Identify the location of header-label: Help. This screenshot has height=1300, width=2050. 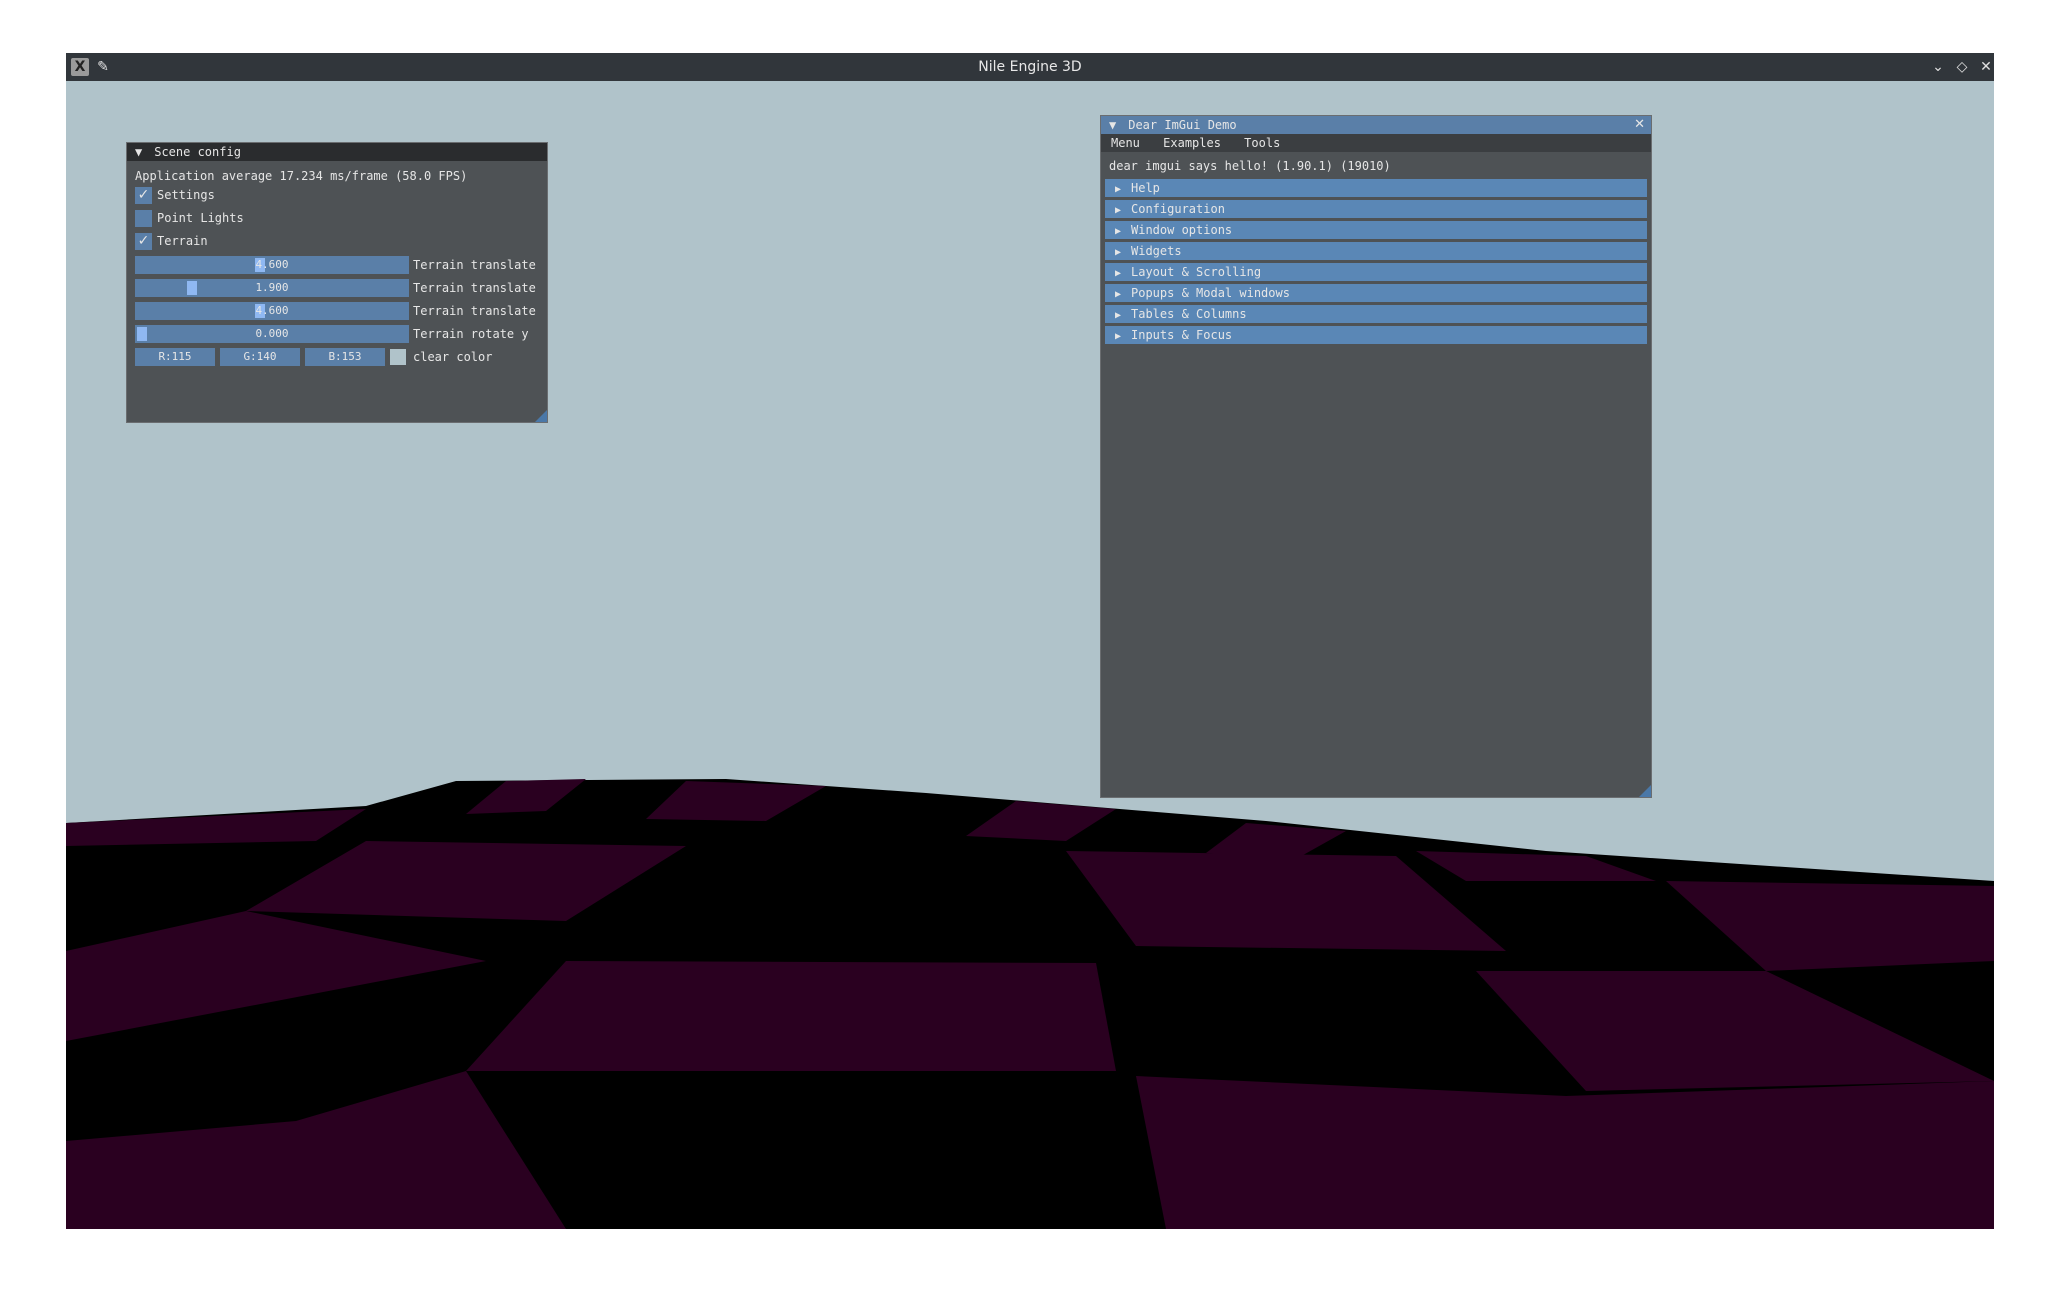
(1145, 188).